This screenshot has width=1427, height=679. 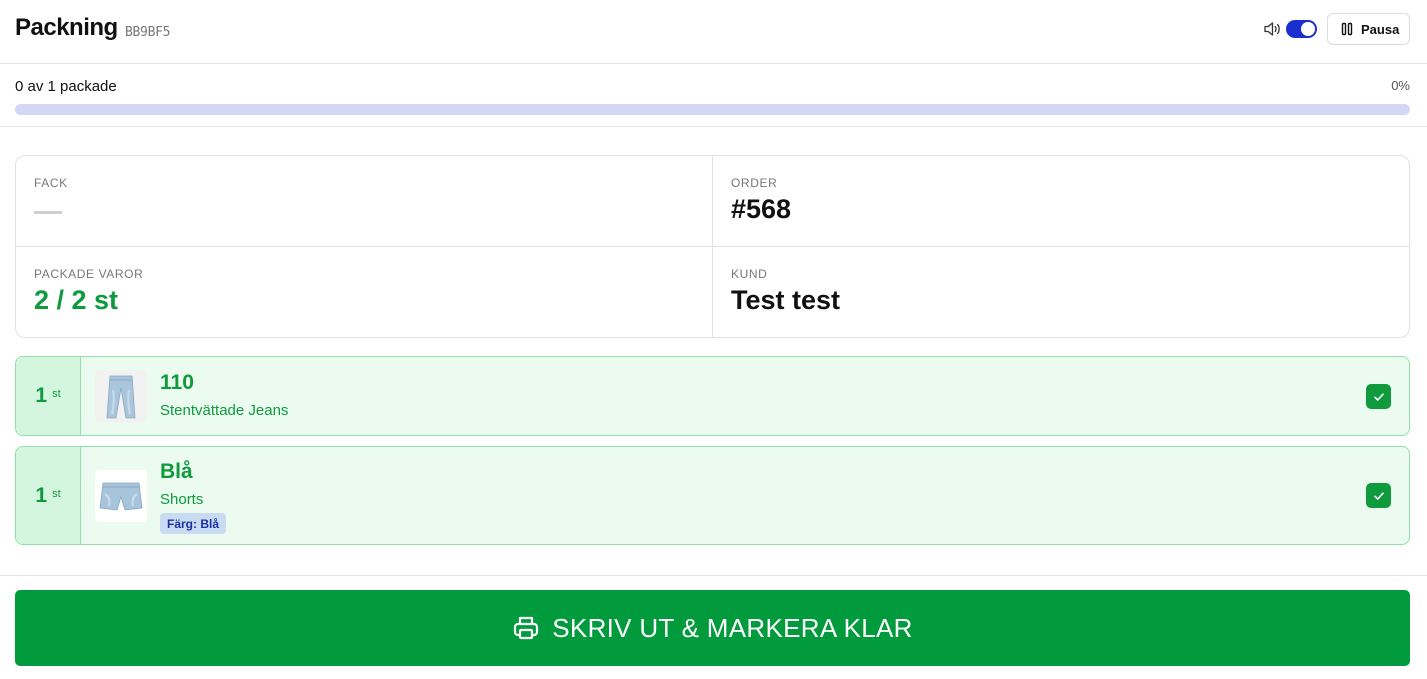 I want to click on product-image-shorts, so click(x=121, y=496).